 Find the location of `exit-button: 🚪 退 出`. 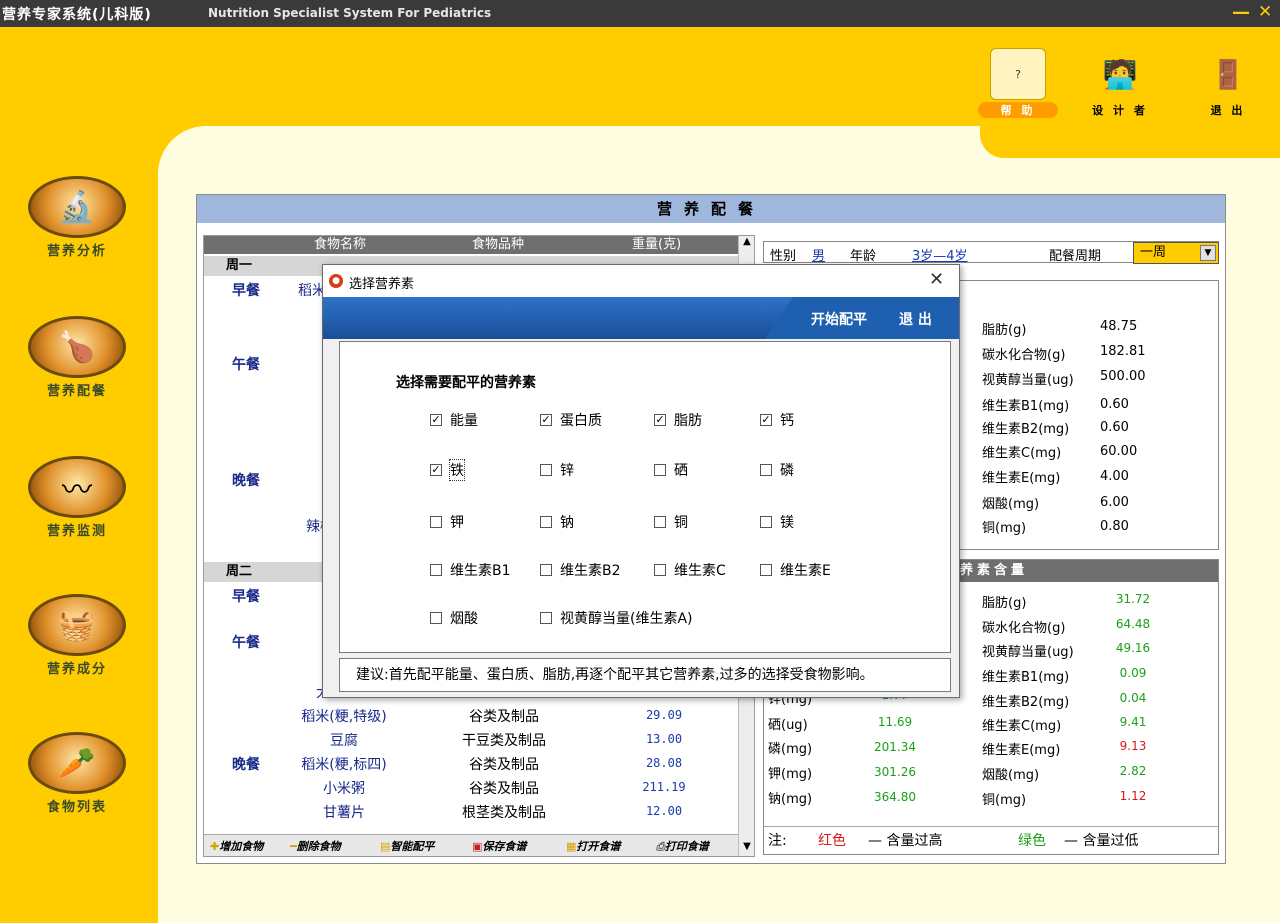

exit-button: 🚪 退 出 is located at coordinates (1228, 83).